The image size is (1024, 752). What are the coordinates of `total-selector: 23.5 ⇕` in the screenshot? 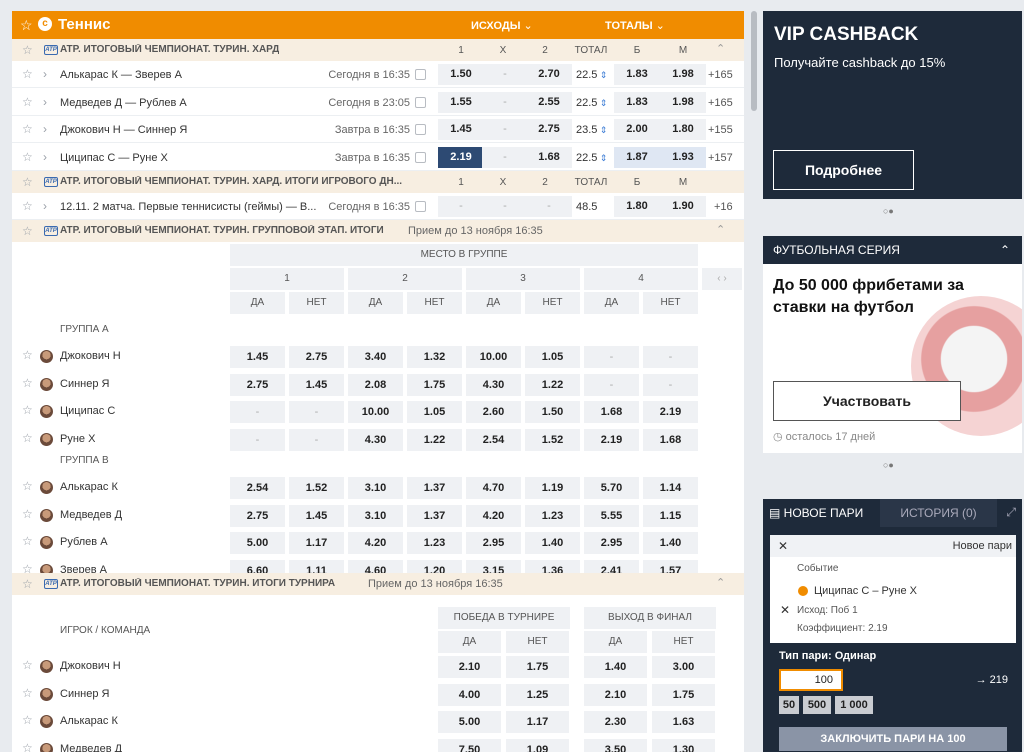 It's located at (591, 130).